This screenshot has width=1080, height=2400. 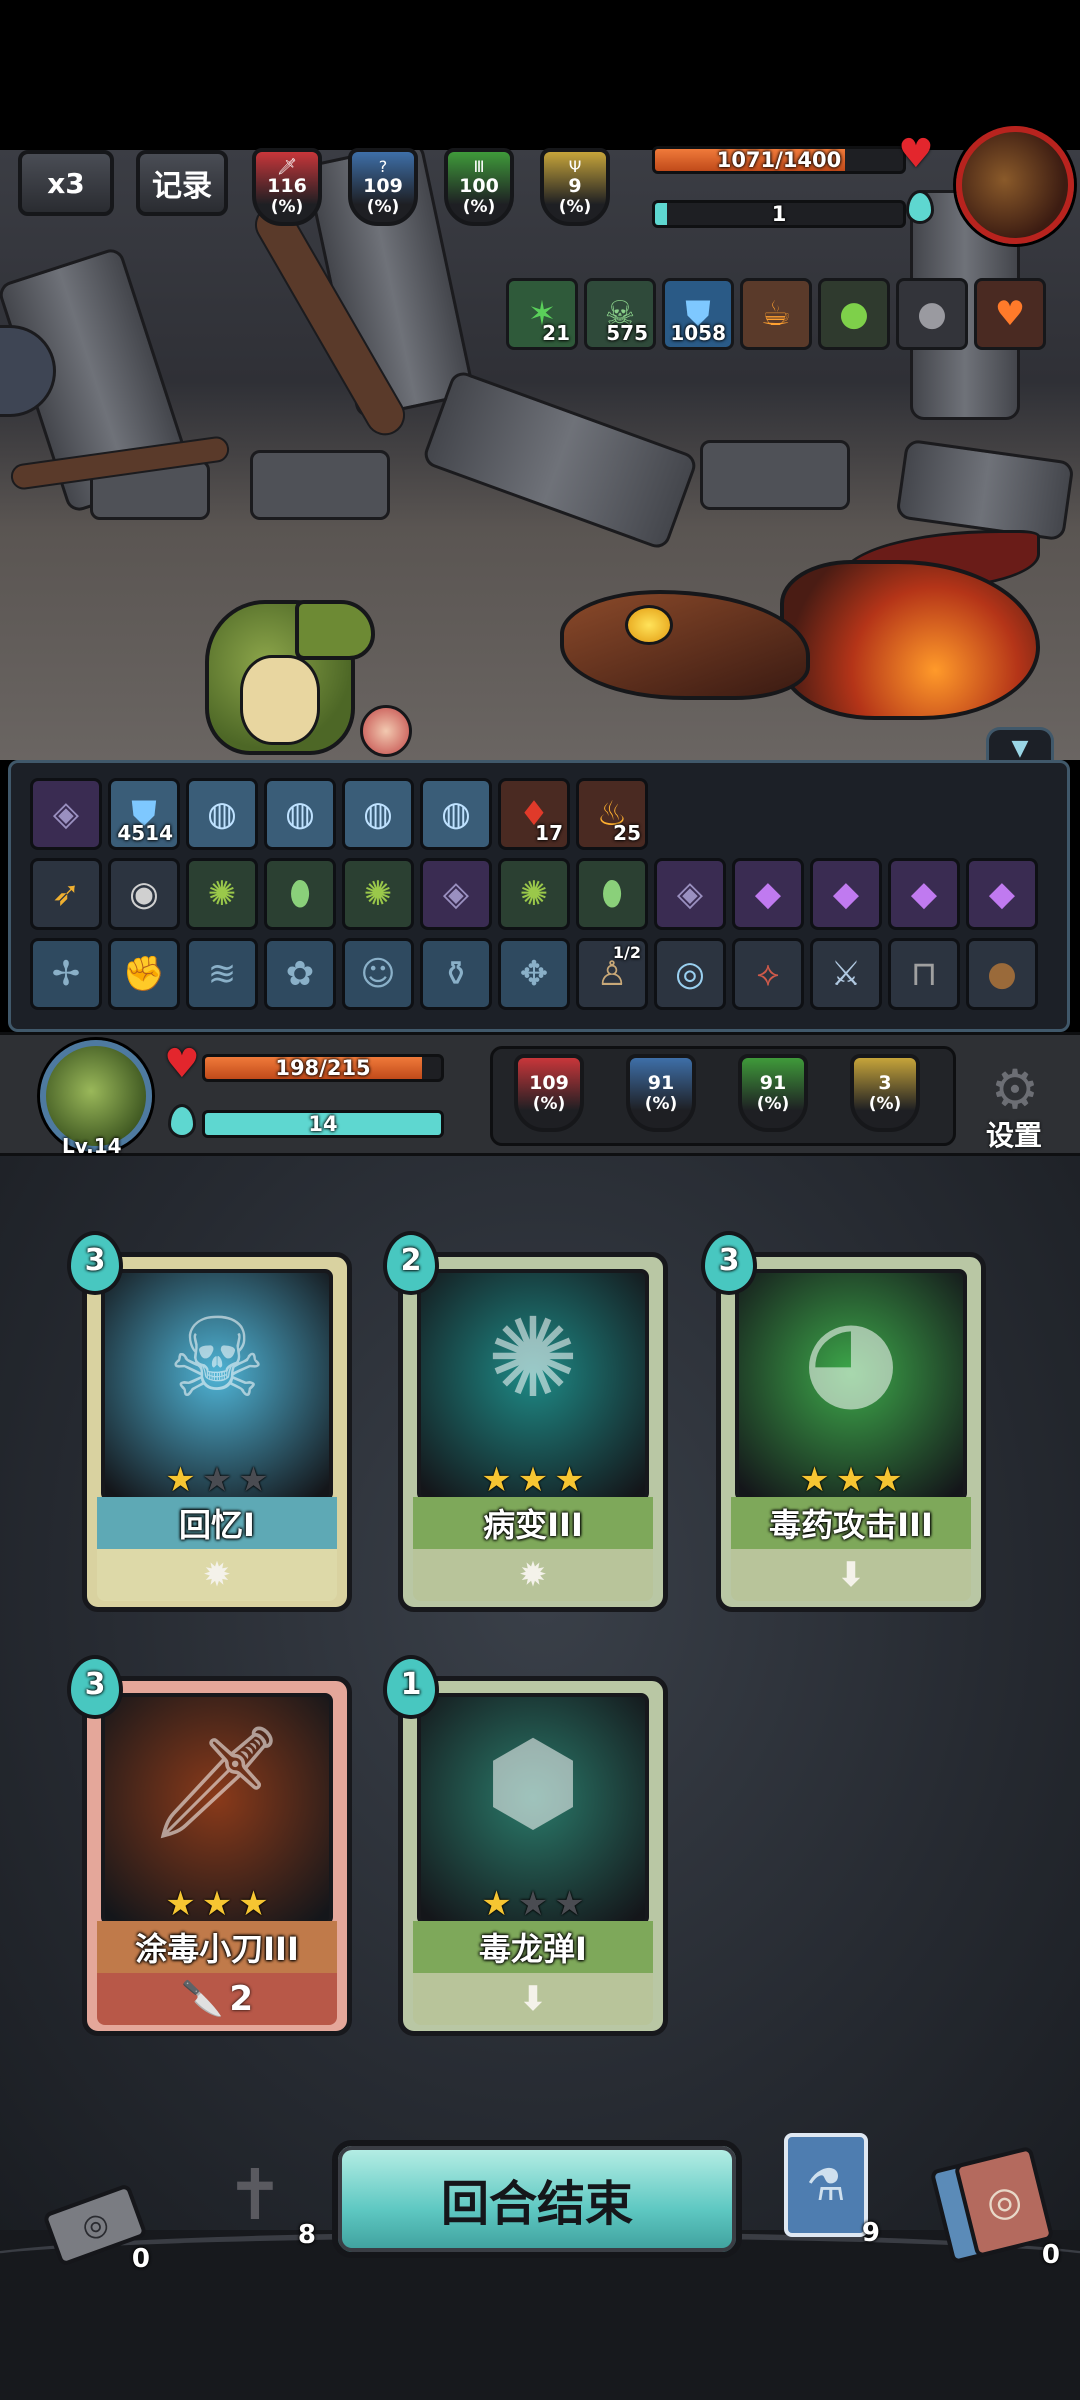 What do you see at coordinates (994, 2207) in the screenshot?
I see `draw-pile: ◎ 0` at bounding box center [994, 2207].